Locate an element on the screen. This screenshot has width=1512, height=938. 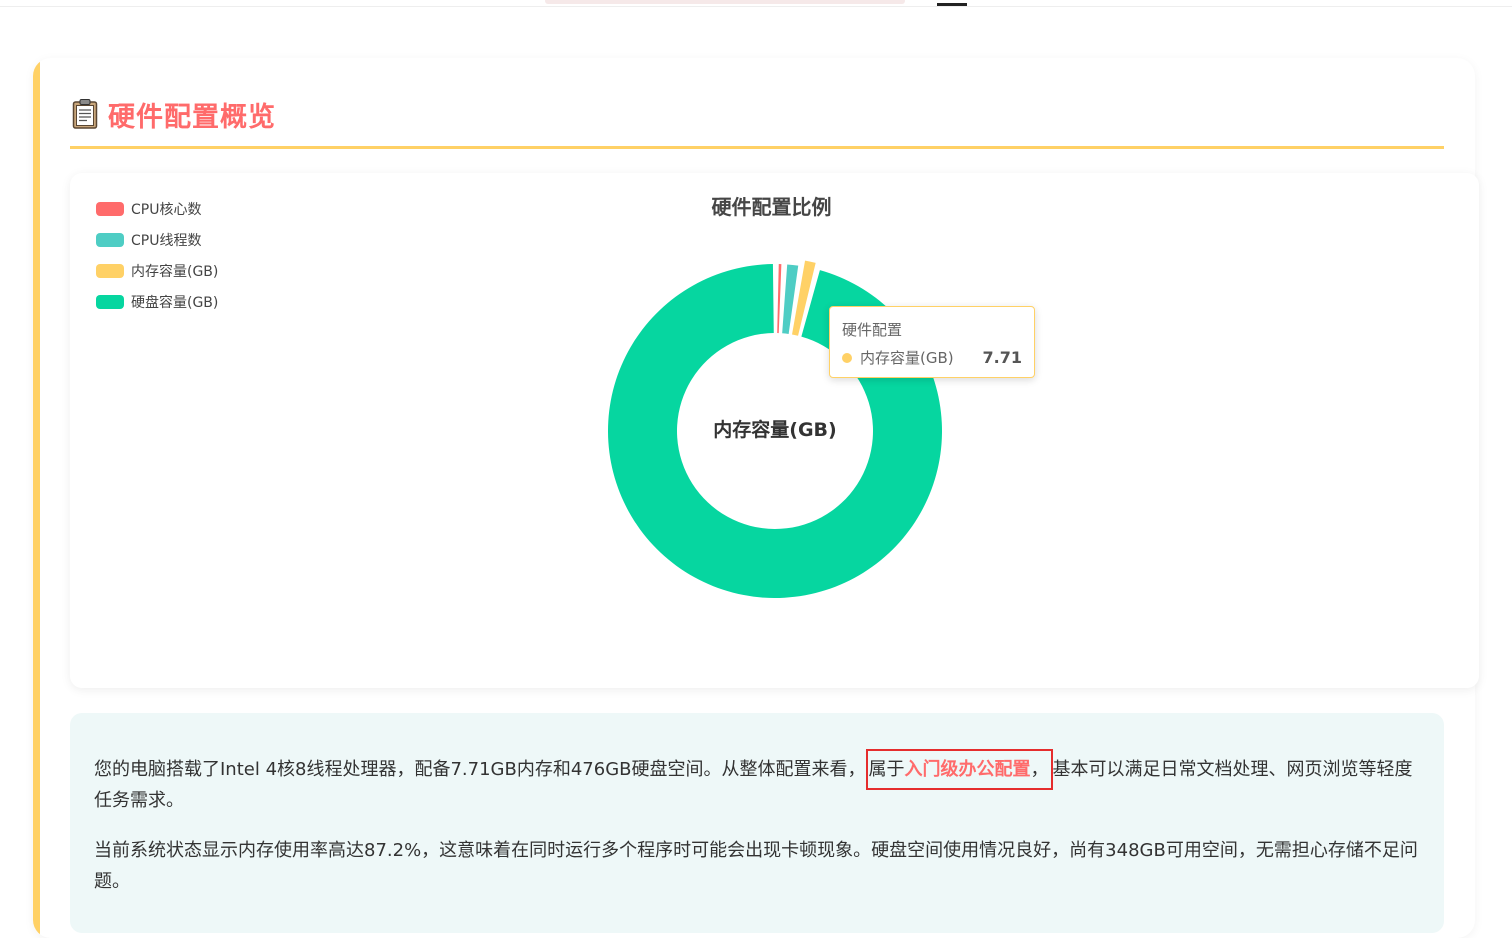
tooltip-row: 内存容量(GB) 7.71 is located at coordinates (932, 357).